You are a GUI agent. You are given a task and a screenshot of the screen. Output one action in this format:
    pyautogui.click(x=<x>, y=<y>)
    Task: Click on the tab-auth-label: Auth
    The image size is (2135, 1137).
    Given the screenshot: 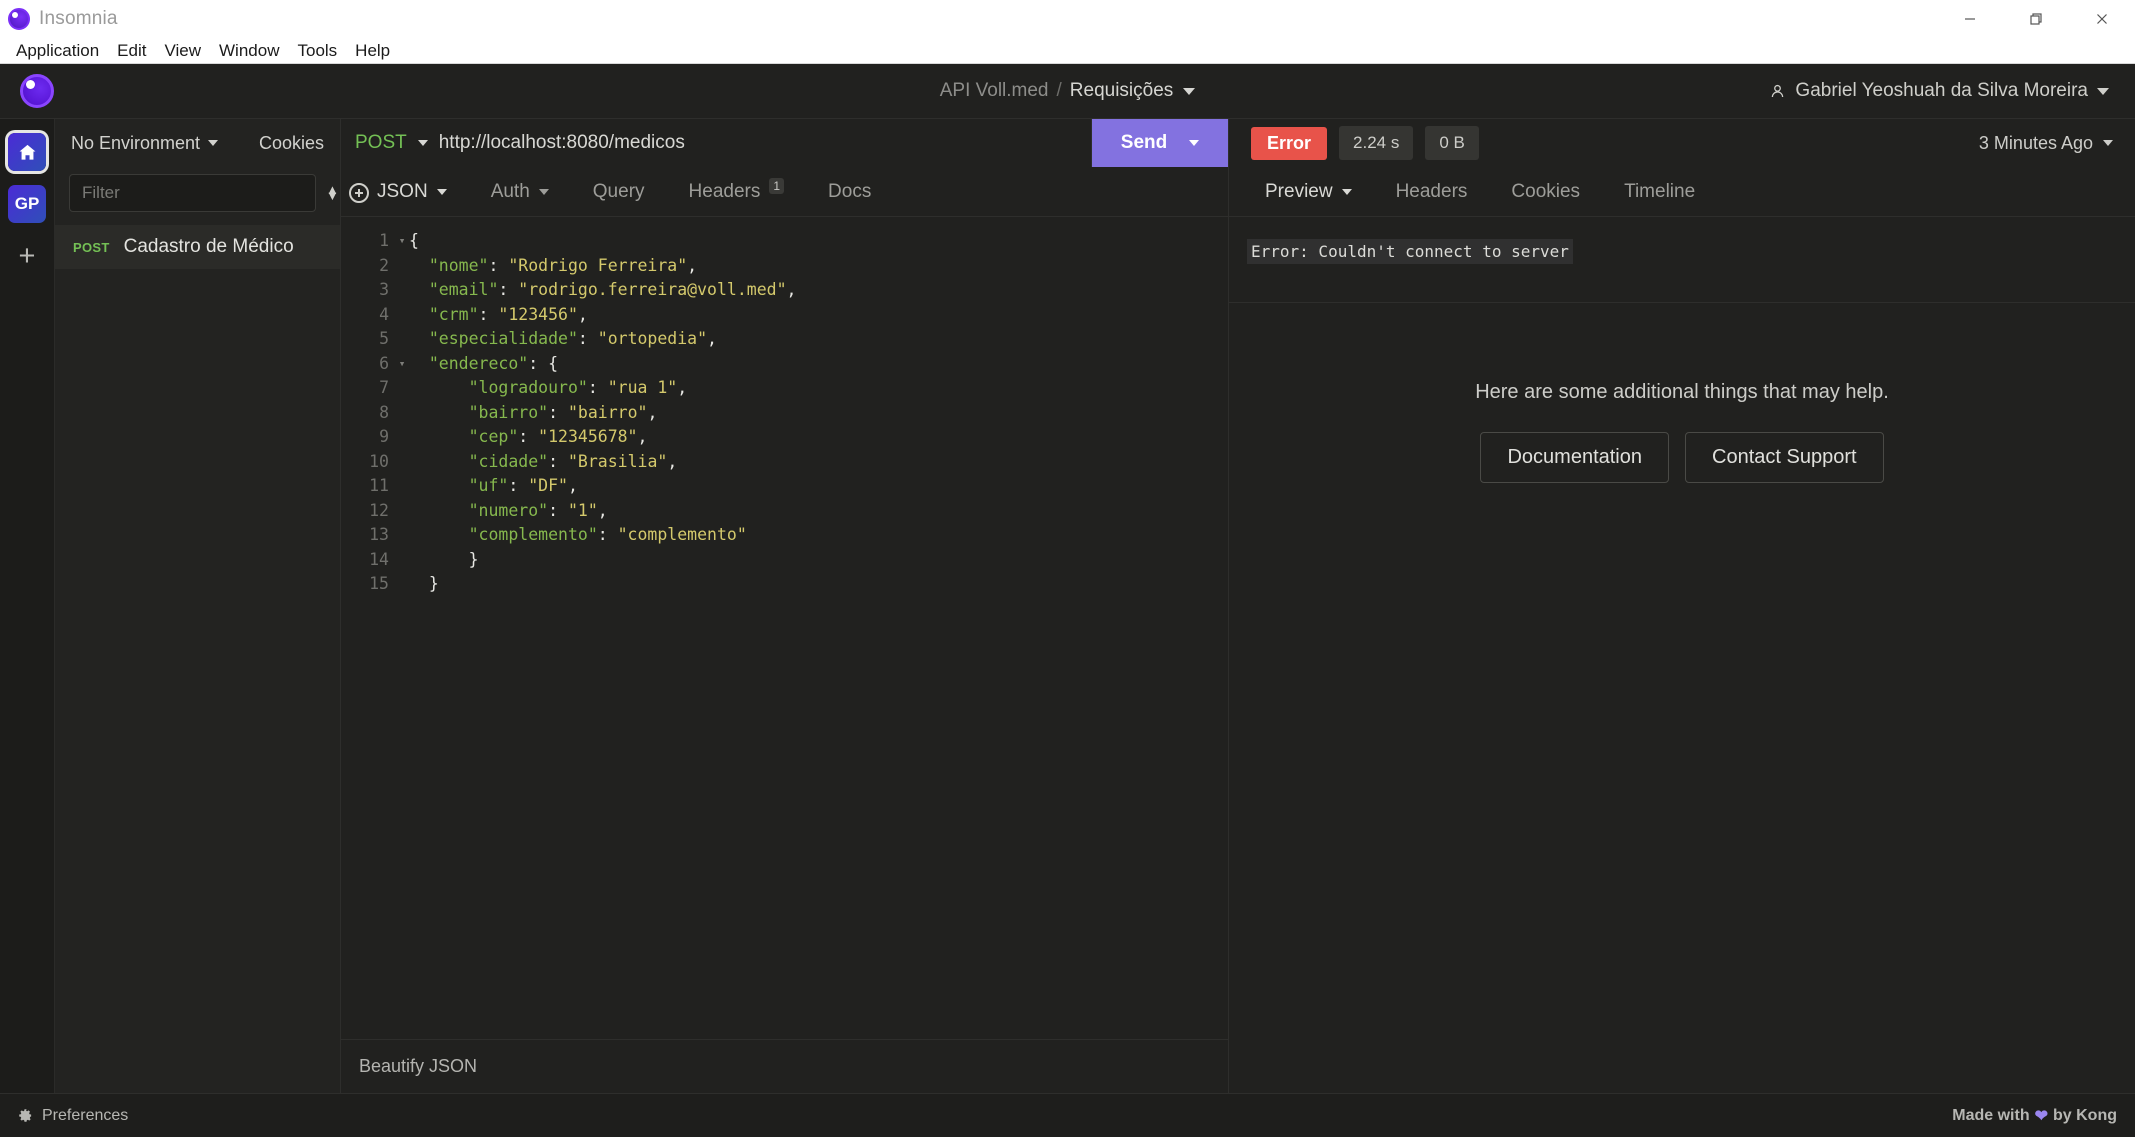 What is the action you would take?
    pyautogui.click(x=510, y=191)
    